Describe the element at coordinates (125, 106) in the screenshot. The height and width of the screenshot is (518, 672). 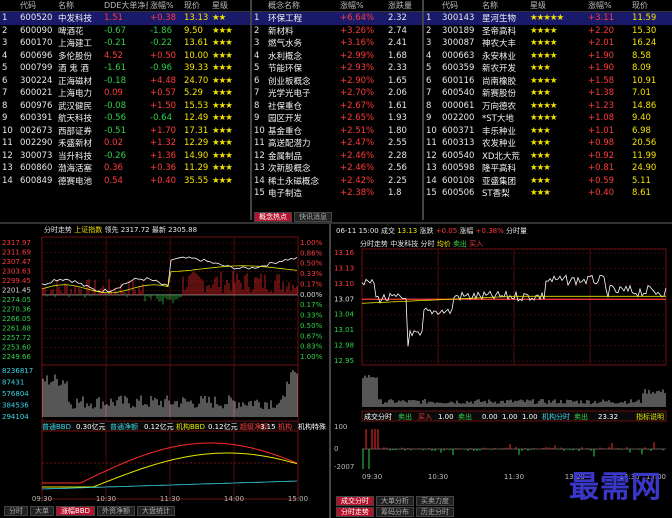
I see `table-row: 8 600976 武汉健民 -0.08 +1.50 15.53 ★★★` at that location.